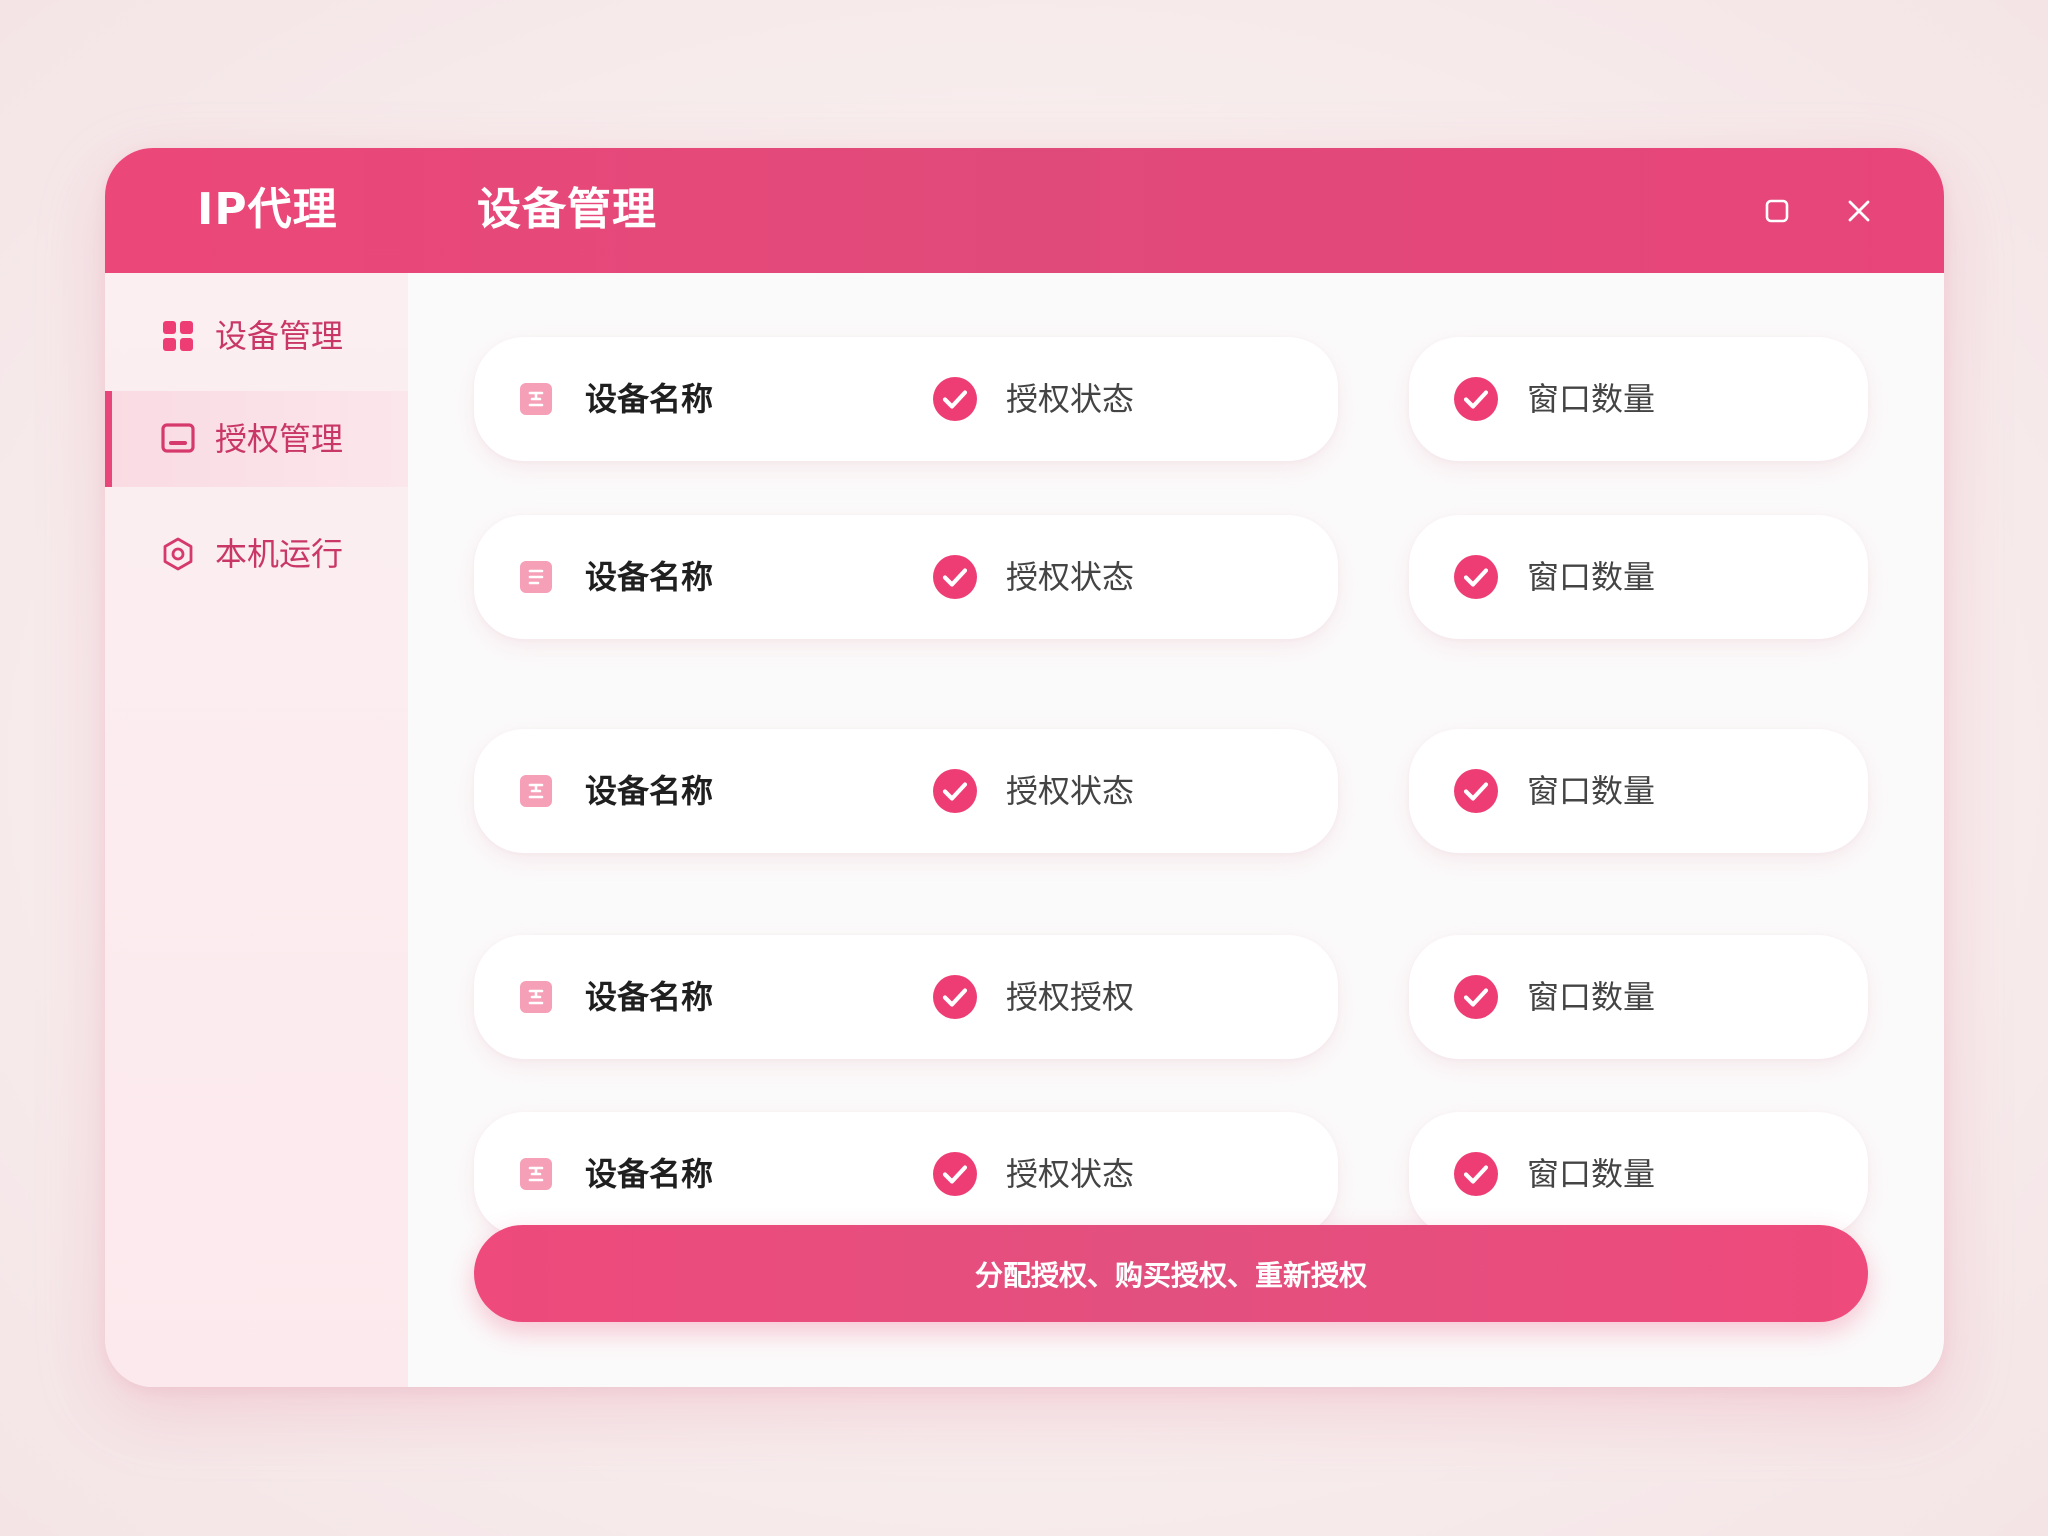 This screenshot has height=1536, width=2048. I want to click on sidebar-item-label: 设备管理, so click(279, 336).